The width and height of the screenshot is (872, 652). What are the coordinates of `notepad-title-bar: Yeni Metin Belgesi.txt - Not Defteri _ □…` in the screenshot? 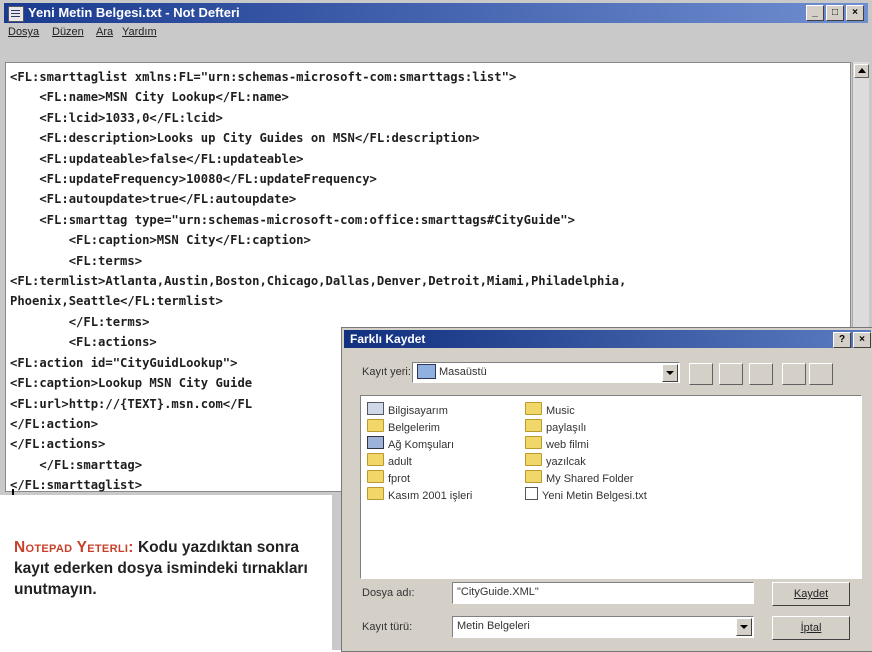 It's located at (436, 13).